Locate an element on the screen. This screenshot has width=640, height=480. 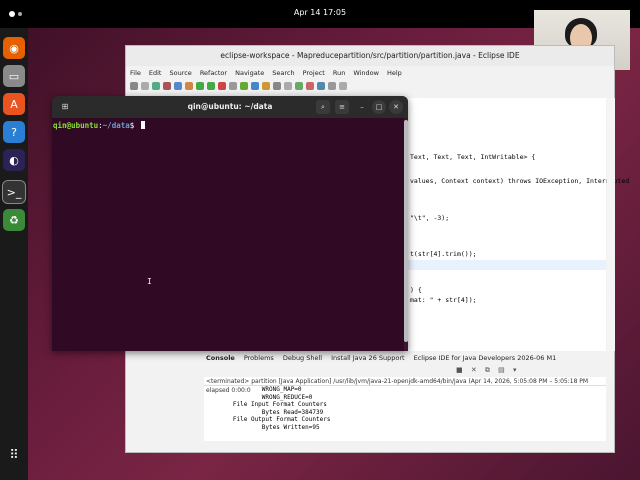
eclipse-icon: ◐ is located at coordinates (14, 160).